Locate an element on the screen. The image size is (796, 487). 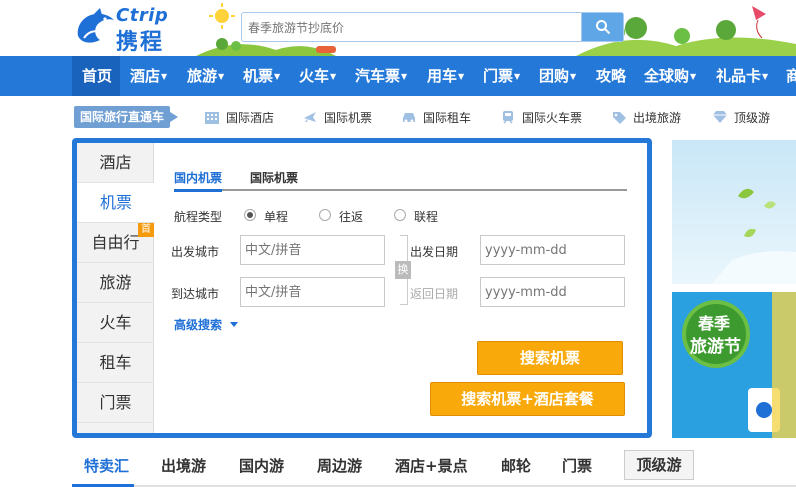
side-tab-tickets: 门票 is located at coordinates (115, 403).